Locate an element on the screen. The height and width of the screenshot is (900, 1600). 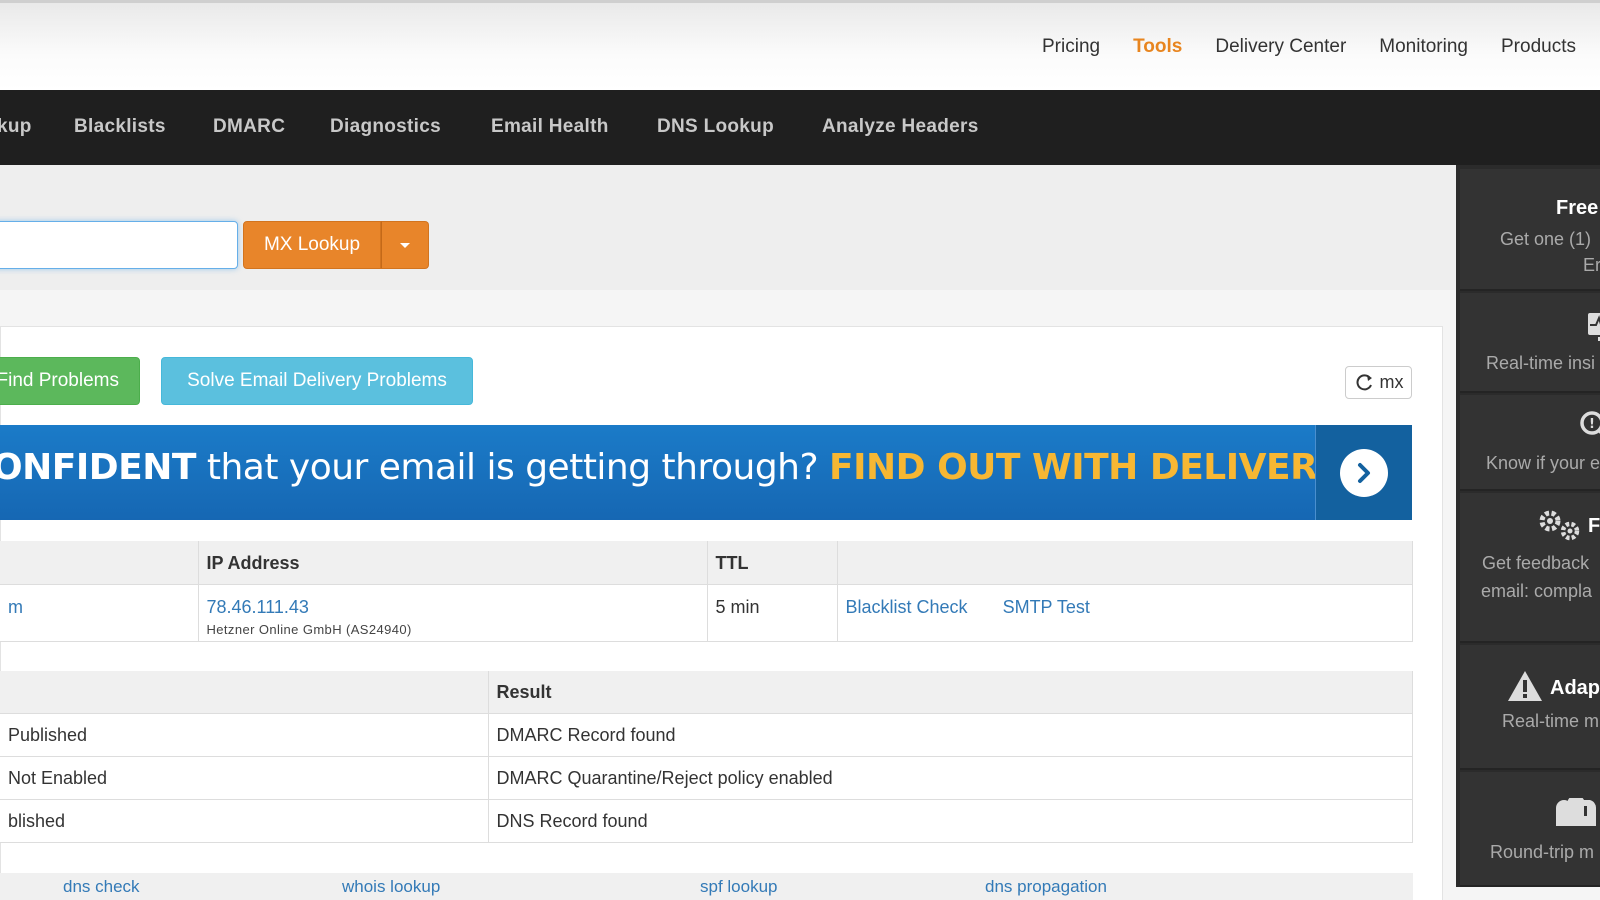
col-header-ip-address: IP Address is located at coordinates (453, 563).